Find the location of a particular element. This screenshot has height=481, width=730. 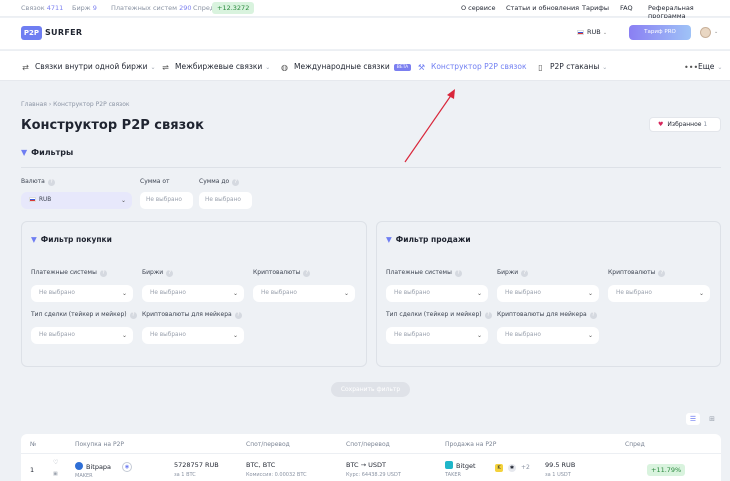

buy-filter-heading: ▼ Фильтр покупки is located at coordinates (71, 239).